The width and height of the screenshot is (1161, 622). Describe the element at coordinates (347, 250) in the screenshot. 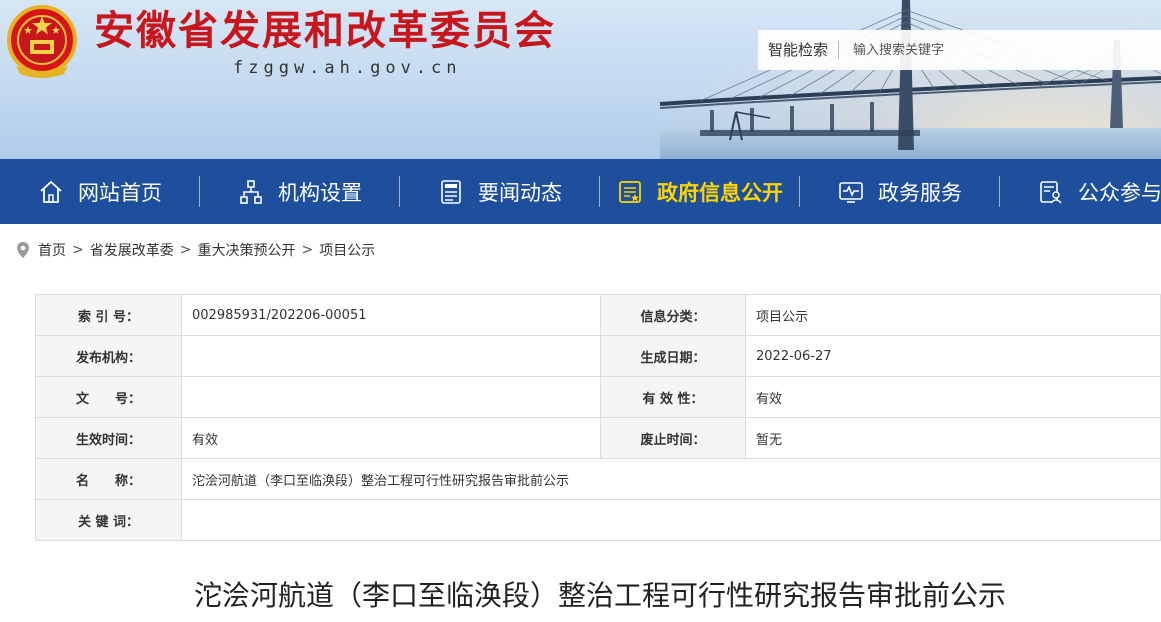

I see `breadcrumb-current: 项目公示` at that location.